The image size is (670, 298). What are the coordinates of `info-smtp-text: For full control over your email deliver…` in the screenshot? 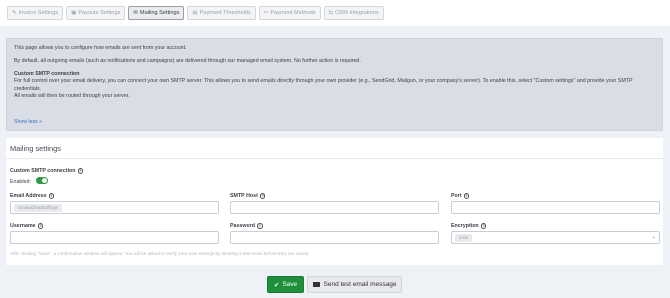 It's located at (323, 85).